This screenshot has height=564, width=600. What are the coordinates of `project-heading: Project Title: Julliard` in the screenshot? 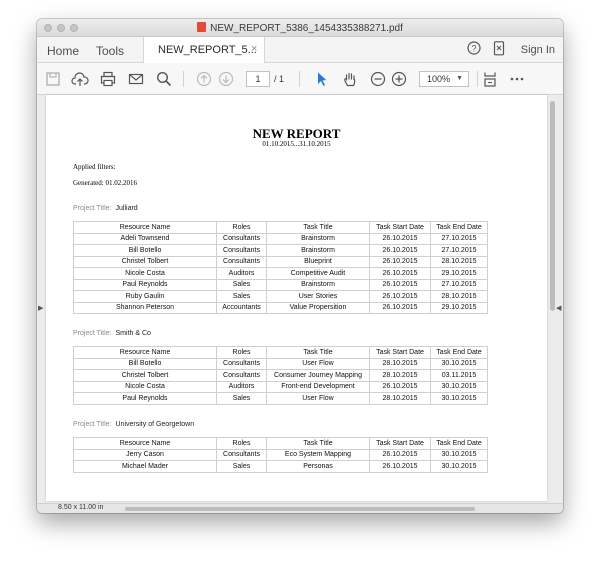 It's located at (105, 208).